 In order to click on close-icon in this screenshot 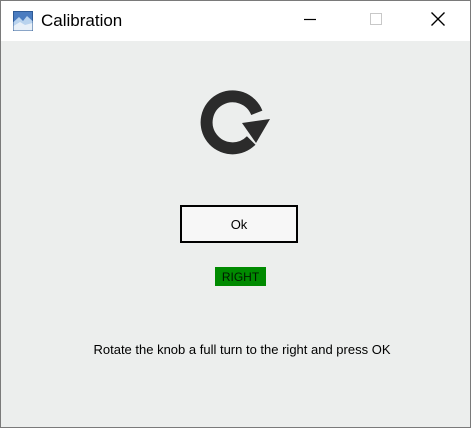, I will do `click(438, 21)`.